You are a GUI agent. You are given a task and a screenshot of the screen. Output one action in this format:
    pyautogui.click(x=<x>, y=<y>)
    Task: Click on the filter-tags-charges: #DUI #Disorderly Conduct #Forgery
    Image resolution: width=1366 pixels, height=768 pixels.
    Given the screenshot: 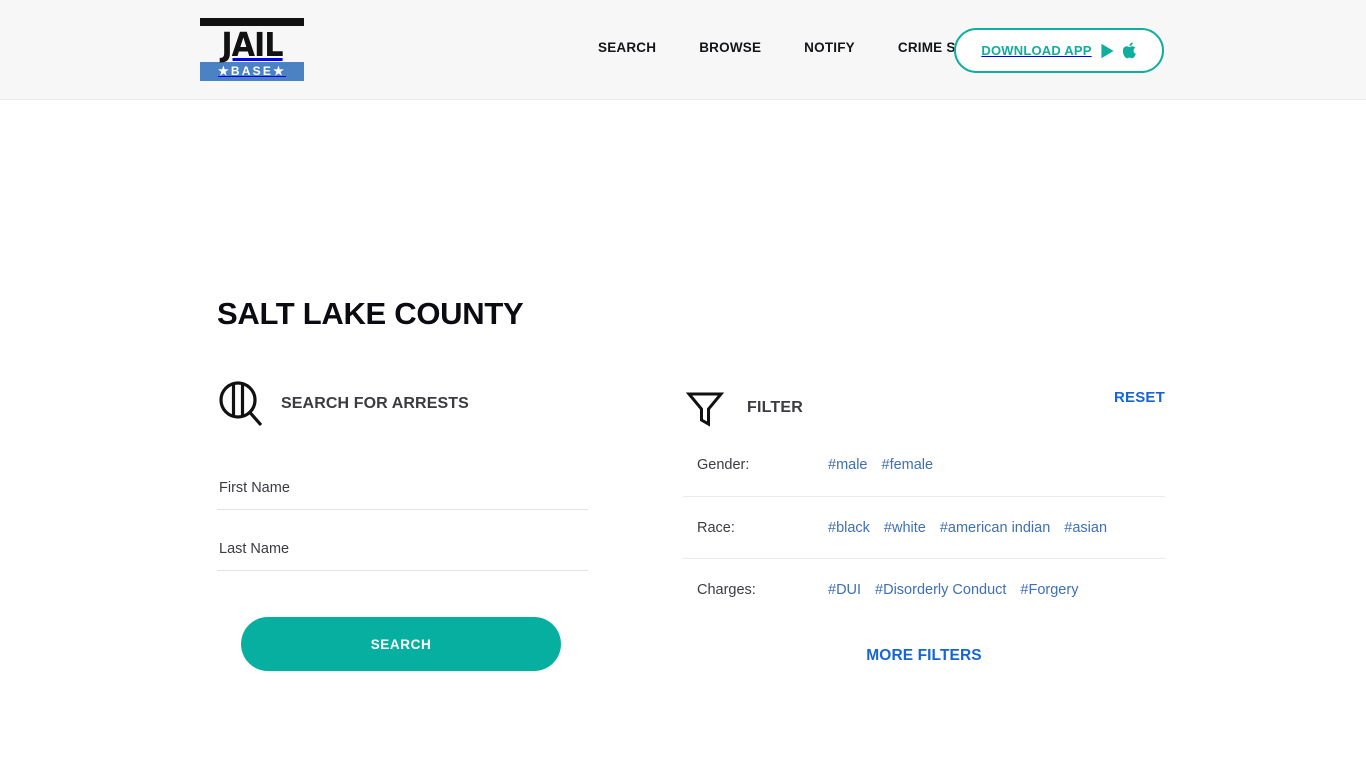 What is the action you would take?
    pyautogui.click(x=953, y=590)
    